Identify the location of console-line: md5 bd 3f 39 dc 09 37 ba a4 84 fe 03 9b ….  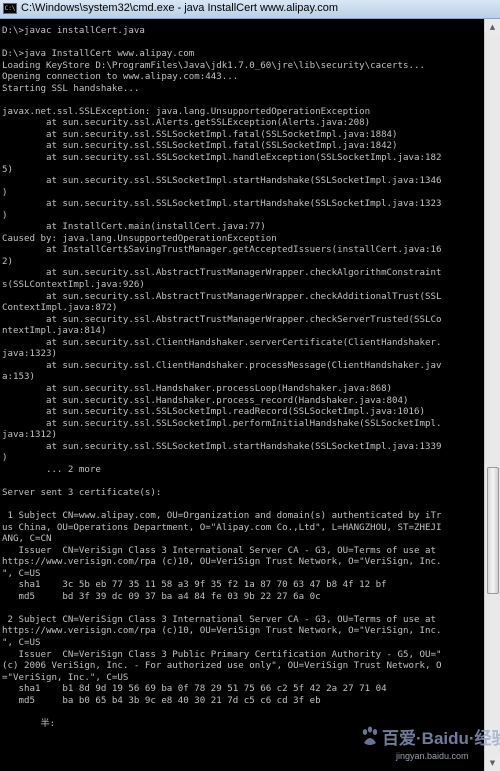
(161, 596).